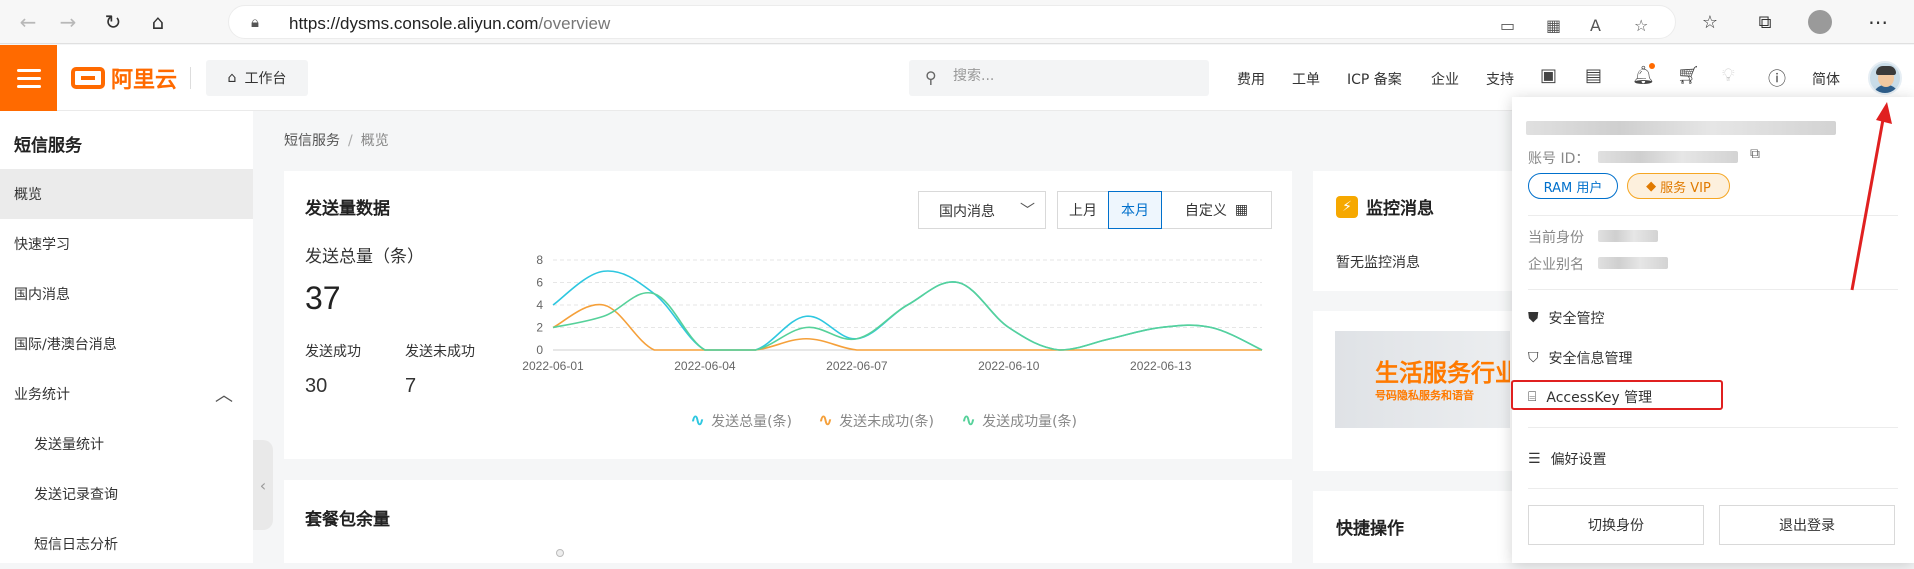  I want to click on read-aloud-icon: A, so click(1595, 25).